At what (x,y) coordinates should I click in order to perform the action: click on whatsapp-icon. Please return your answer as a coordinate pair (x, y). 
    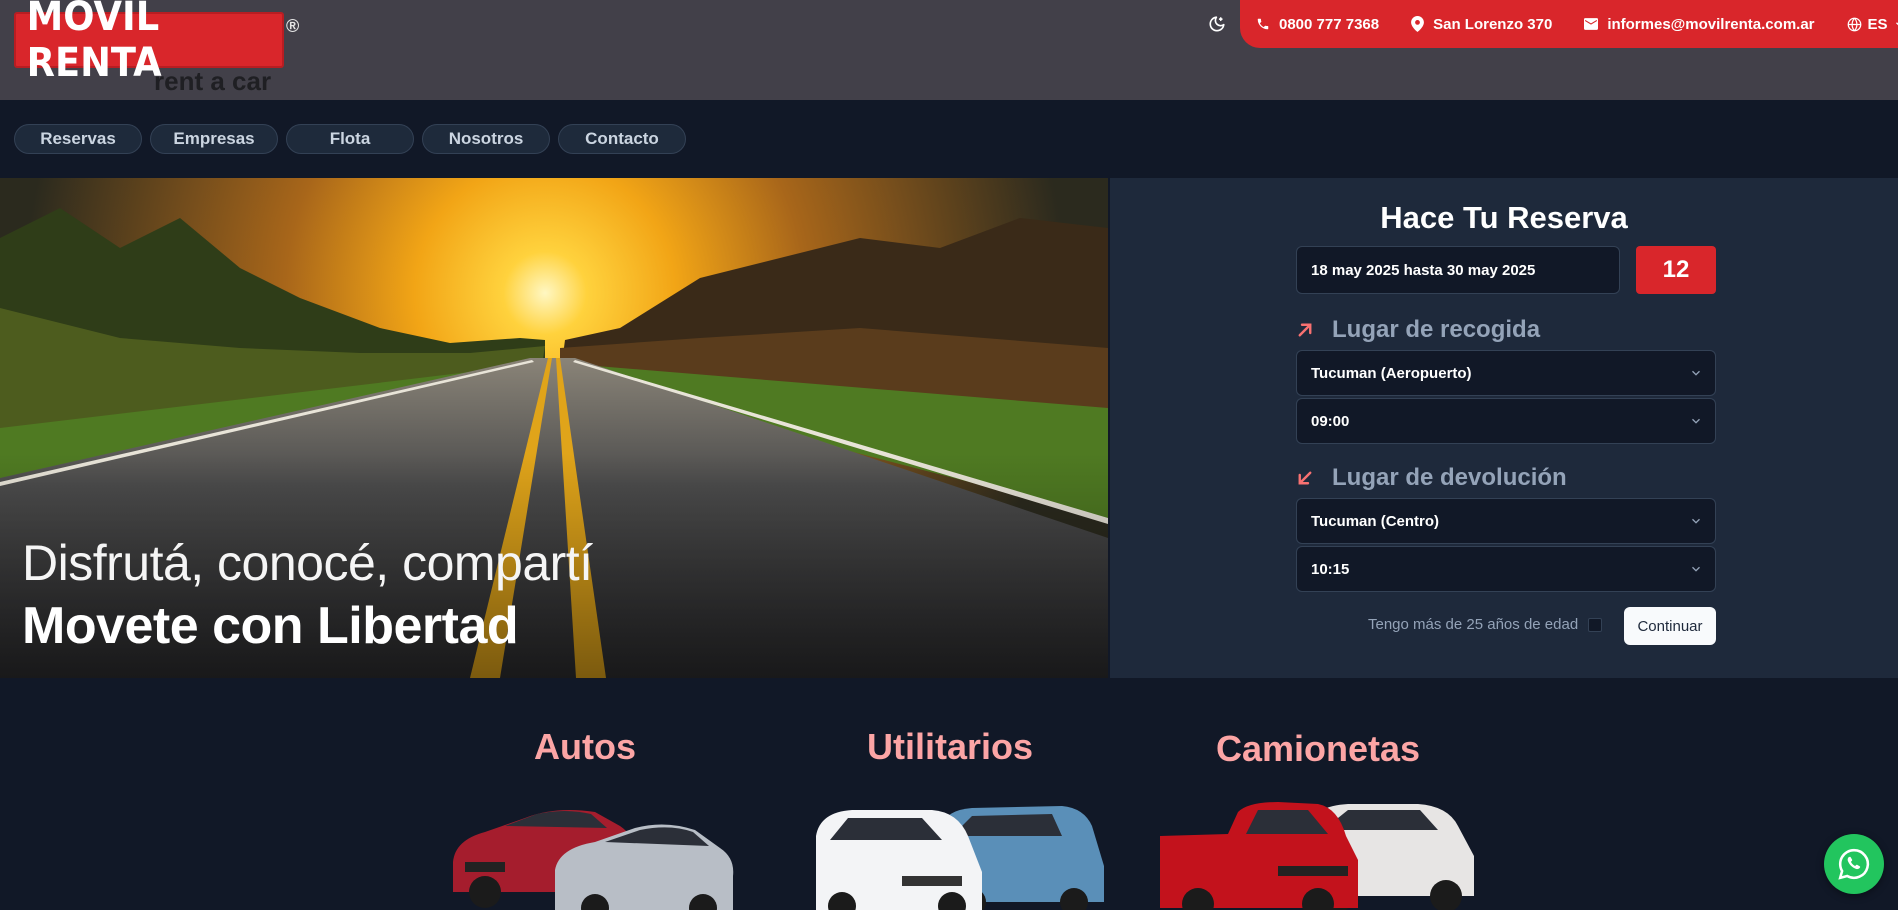
    Looking at the image, I should click on (1854, 864).